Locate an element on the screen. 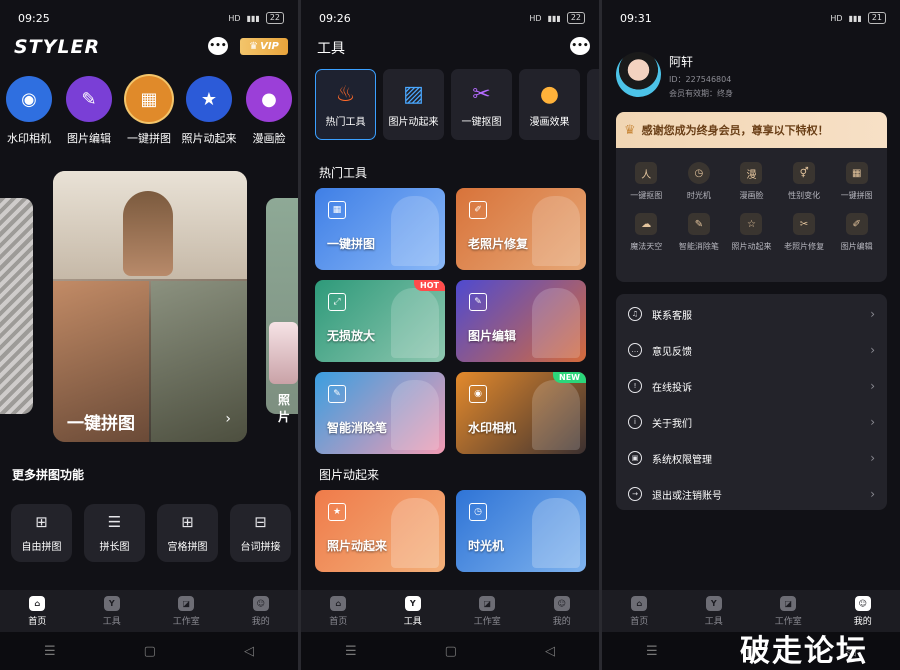 This screenshot has width=900, height=670. quick-tool-item: ★ 照片动起来 is located at coordinates (209, 111).